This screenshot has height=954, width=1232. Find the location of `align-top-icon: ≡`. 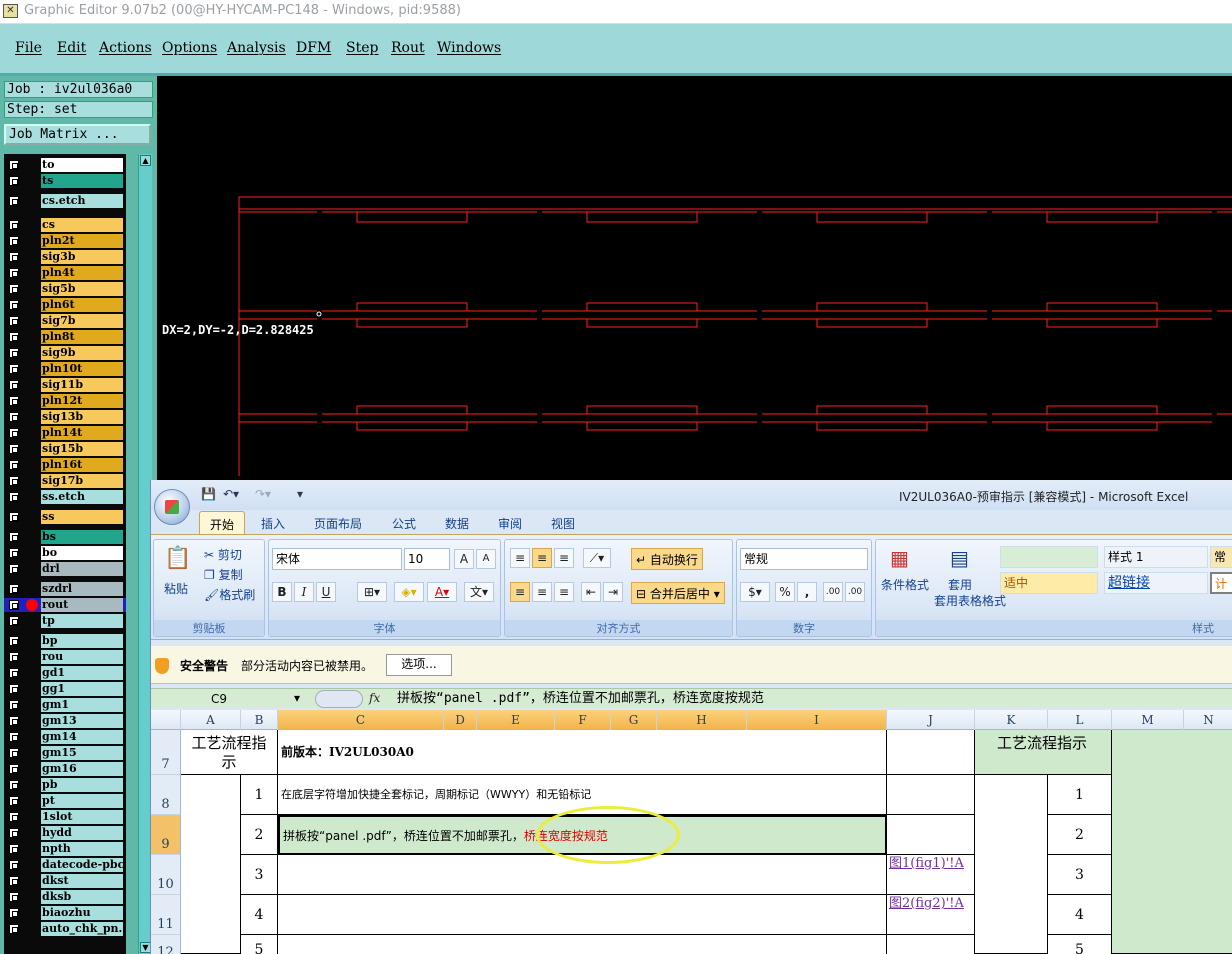

align-top-icon: ≡ is located at coordinates (520, 558).